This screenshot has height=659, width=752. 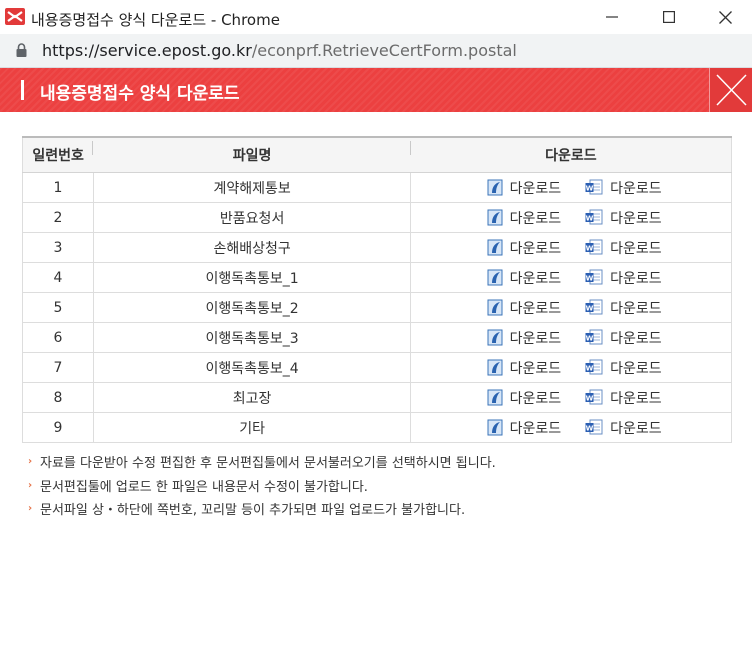 I want to click on table-row: 2 반품요청서 다운로드 W 다운로드, so click(x=377, y=217).